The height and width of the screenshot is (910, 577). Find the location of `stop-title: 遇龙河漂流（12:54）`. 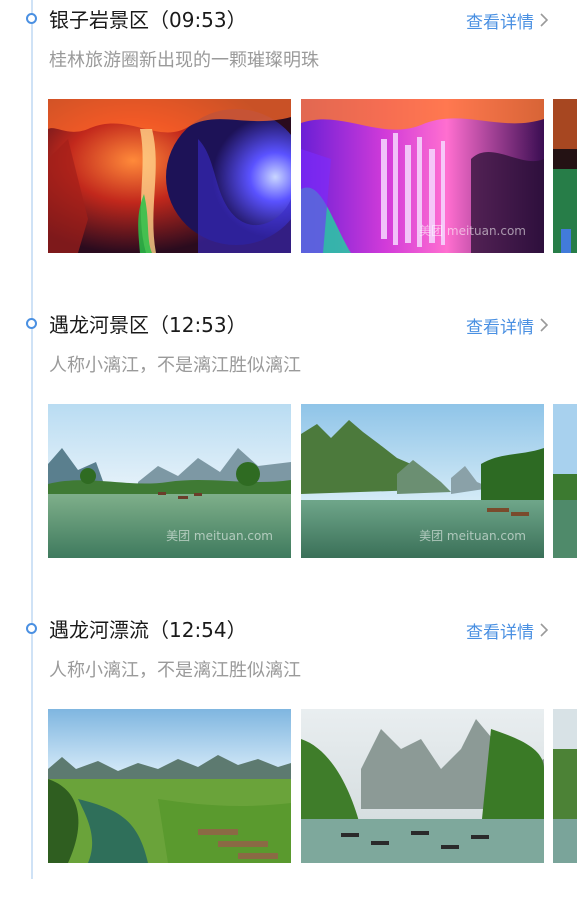

stop-title: 遇龙河漂流（12:54） is located at coordinates (148, 630).